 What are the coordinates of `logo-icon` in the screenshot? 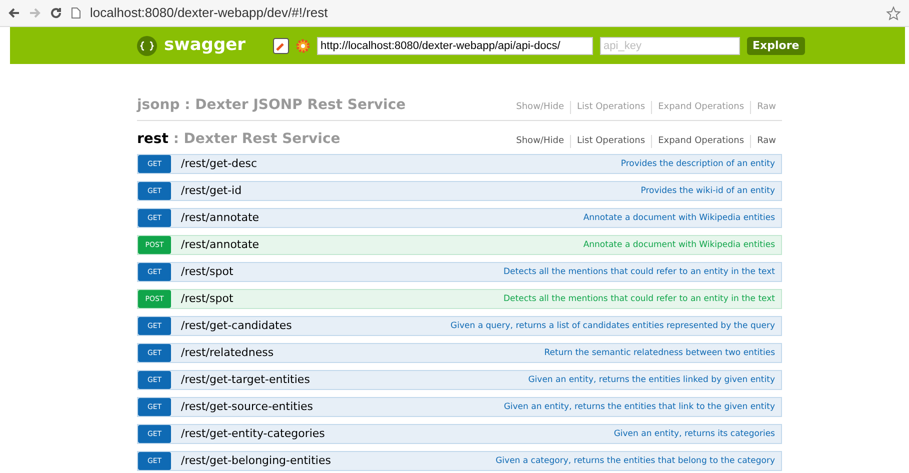 It's located at (147, 46).